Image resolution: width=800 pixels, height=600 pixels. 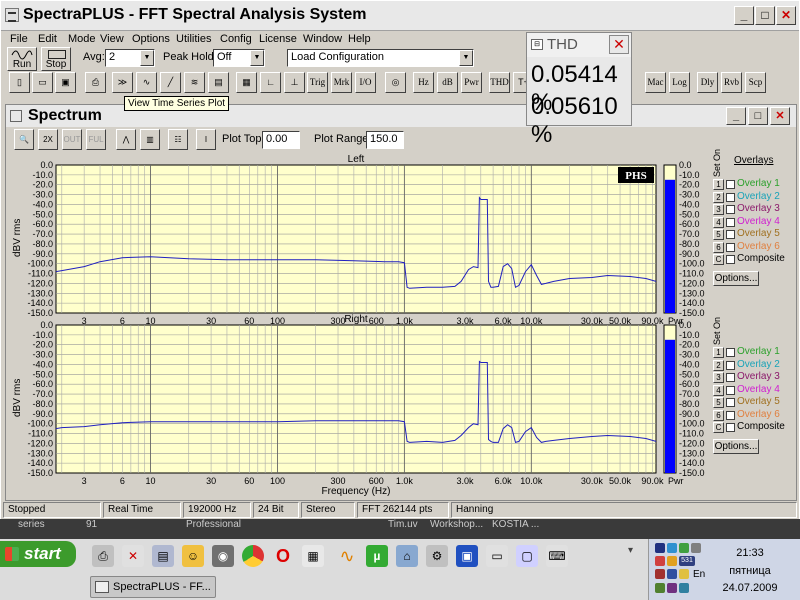 I want to click on tray-counter: 531, so click(x=687, y=561).